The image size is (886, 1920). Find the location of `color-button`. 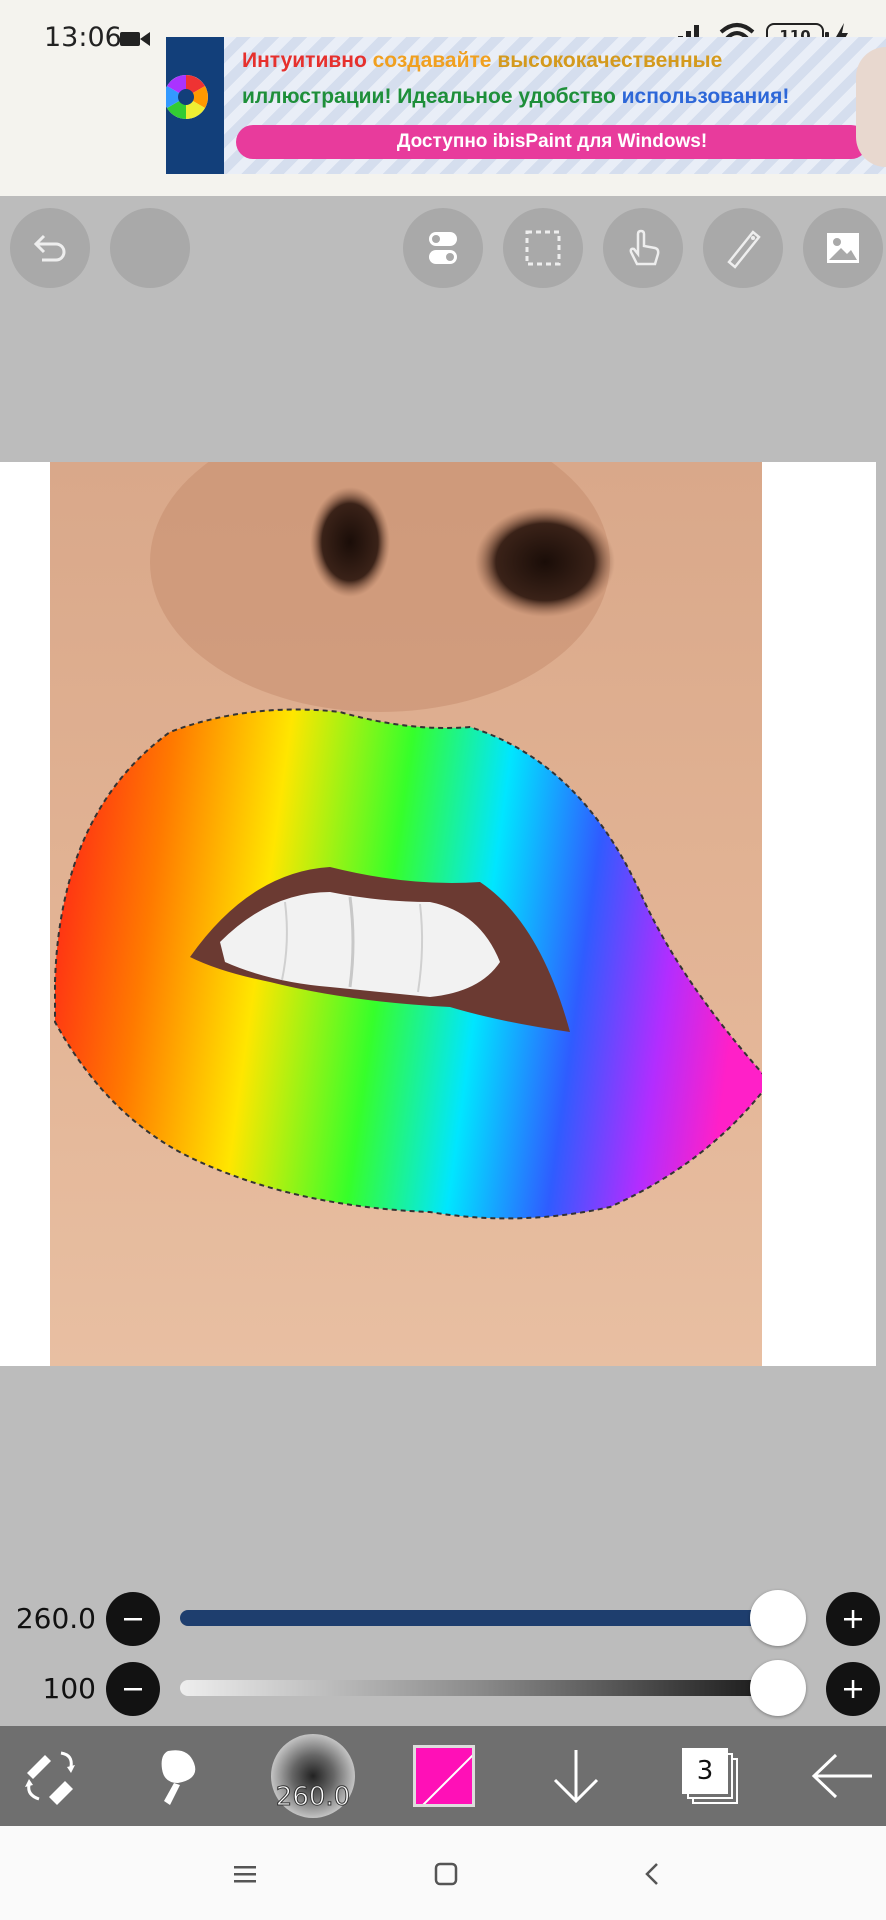

color-button is located at coordinates (444, 1776).